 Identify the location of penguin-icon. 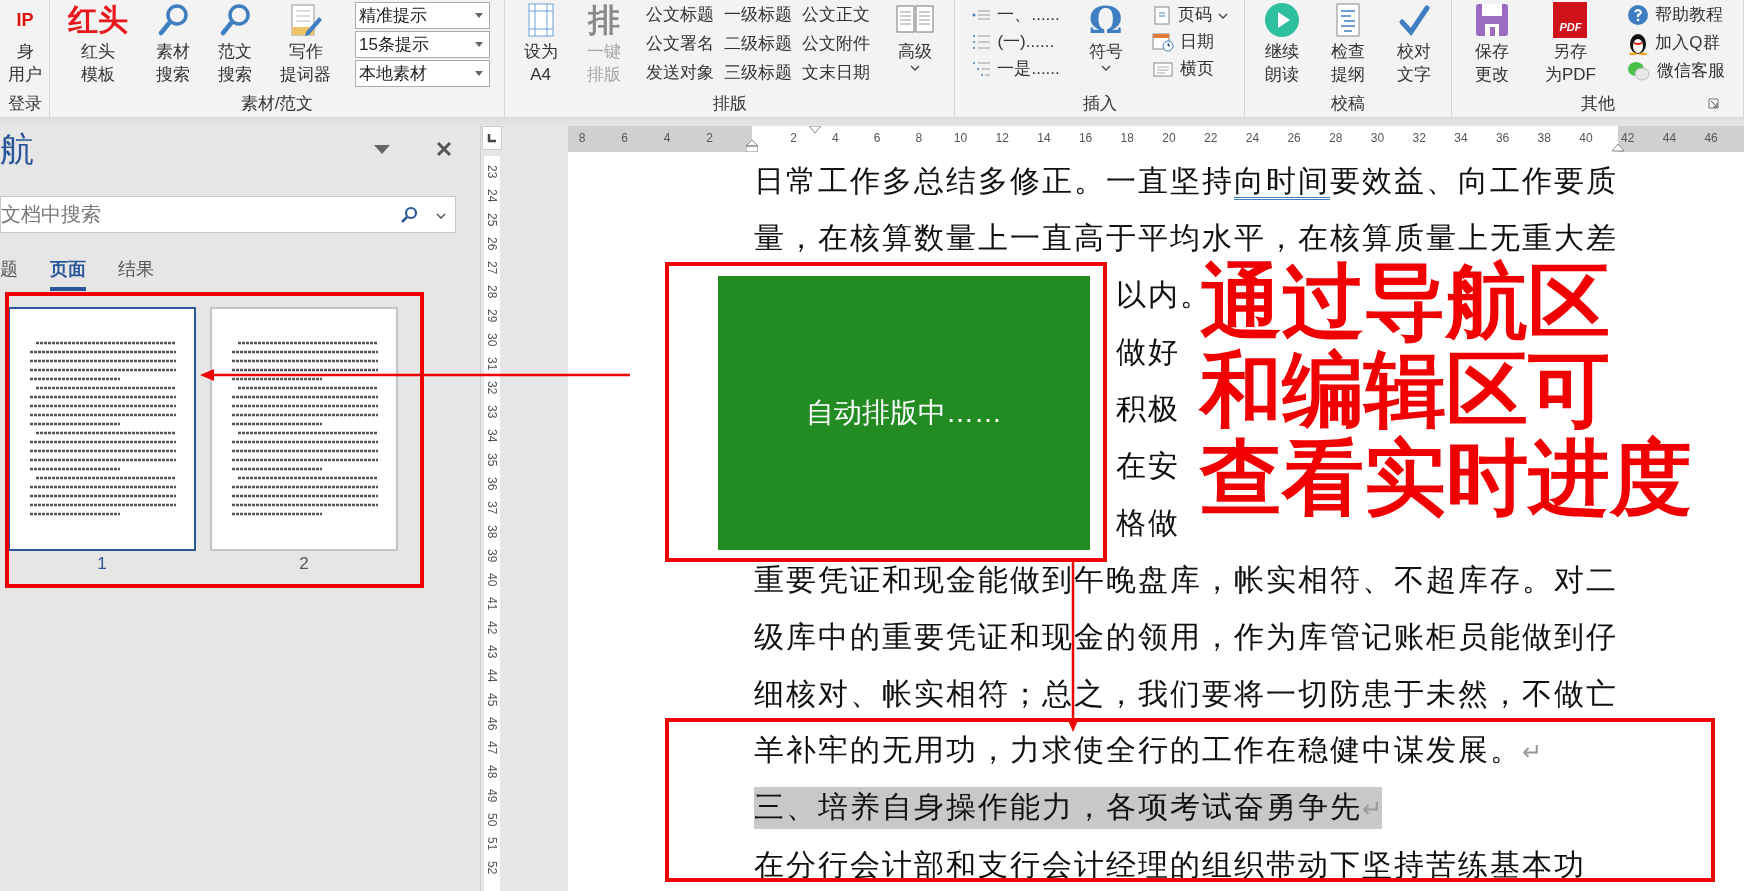
(1638, 43).